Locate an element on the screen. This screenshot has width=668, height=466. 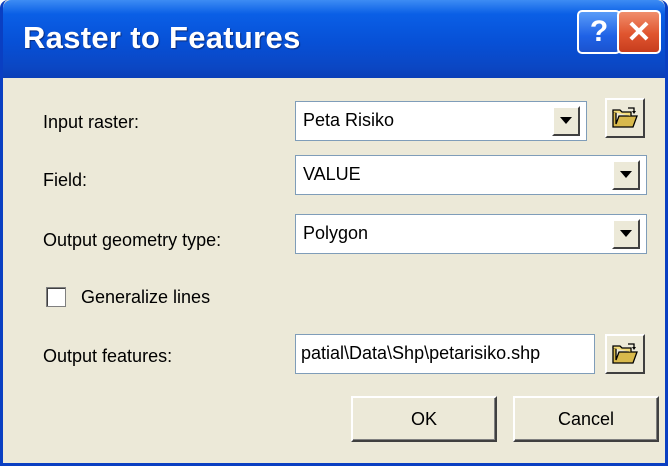
generalize-lines-checkbox is located at coordinates (56, 297).